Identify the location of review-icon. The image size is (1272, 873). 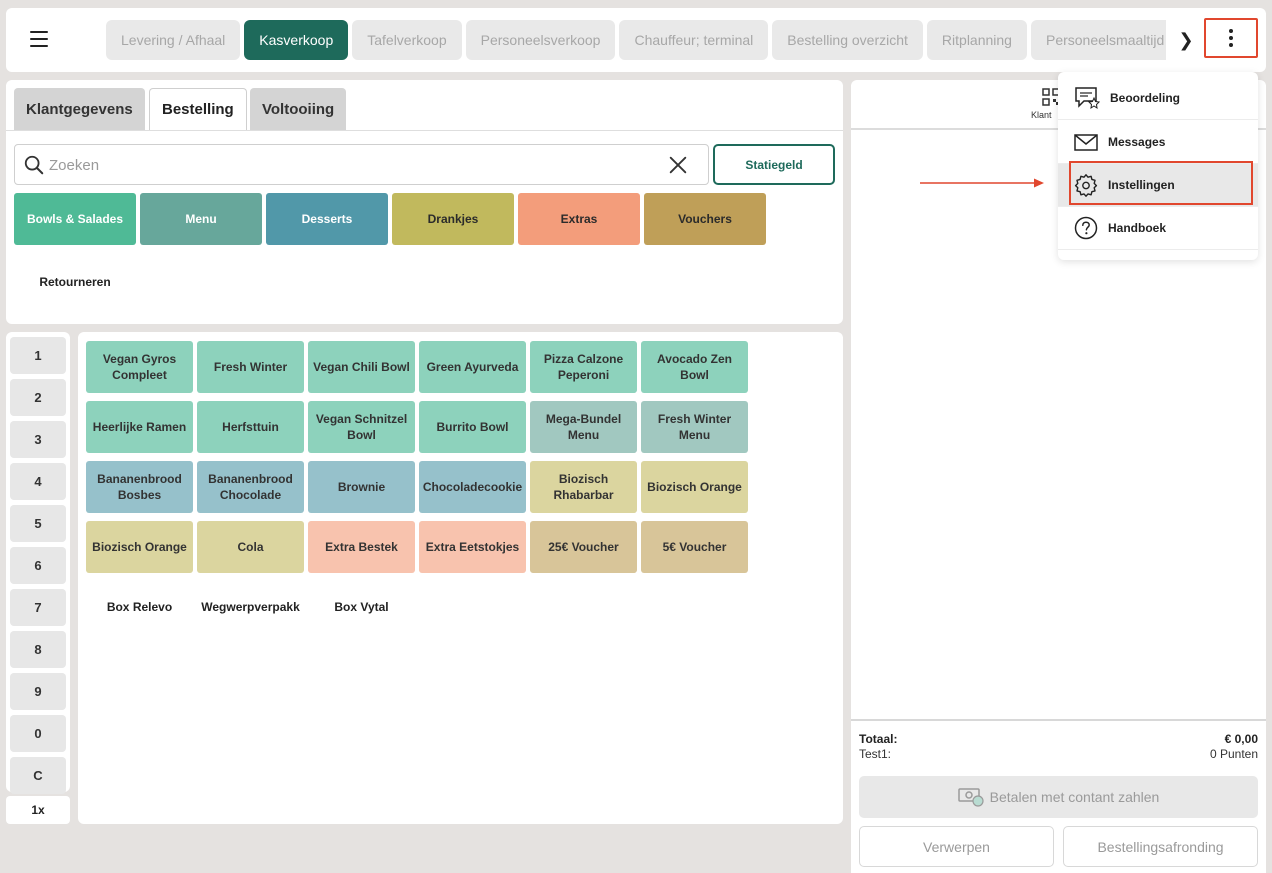
(1087, 98).